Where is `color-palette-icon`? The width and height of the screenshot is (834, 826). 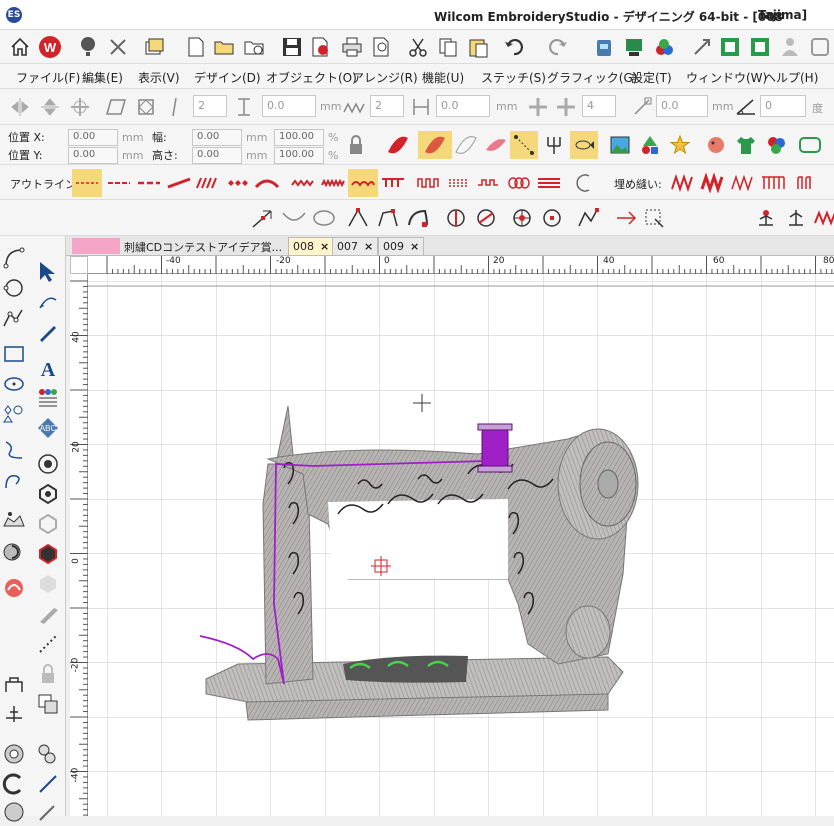
color-palette-icon is located at coordinates (776, 145).